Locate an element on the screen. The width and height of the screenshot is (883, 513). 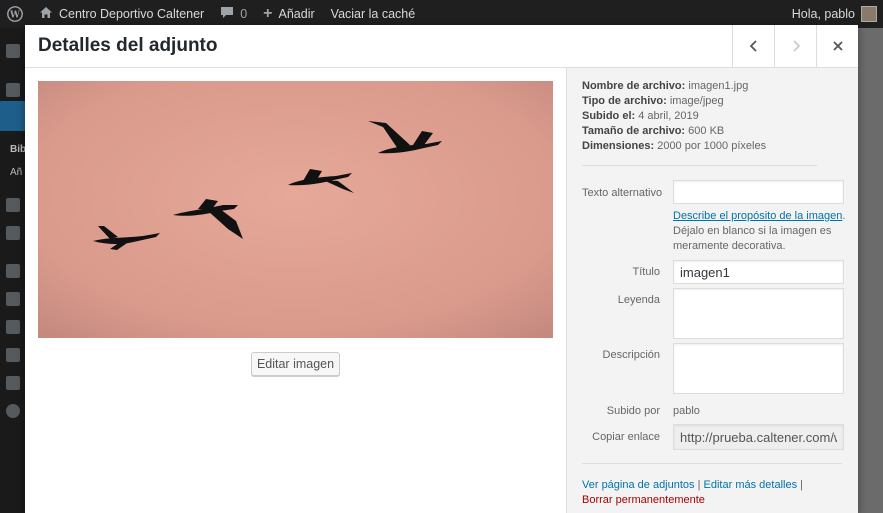
next-button is located at coordinates (795, 46).